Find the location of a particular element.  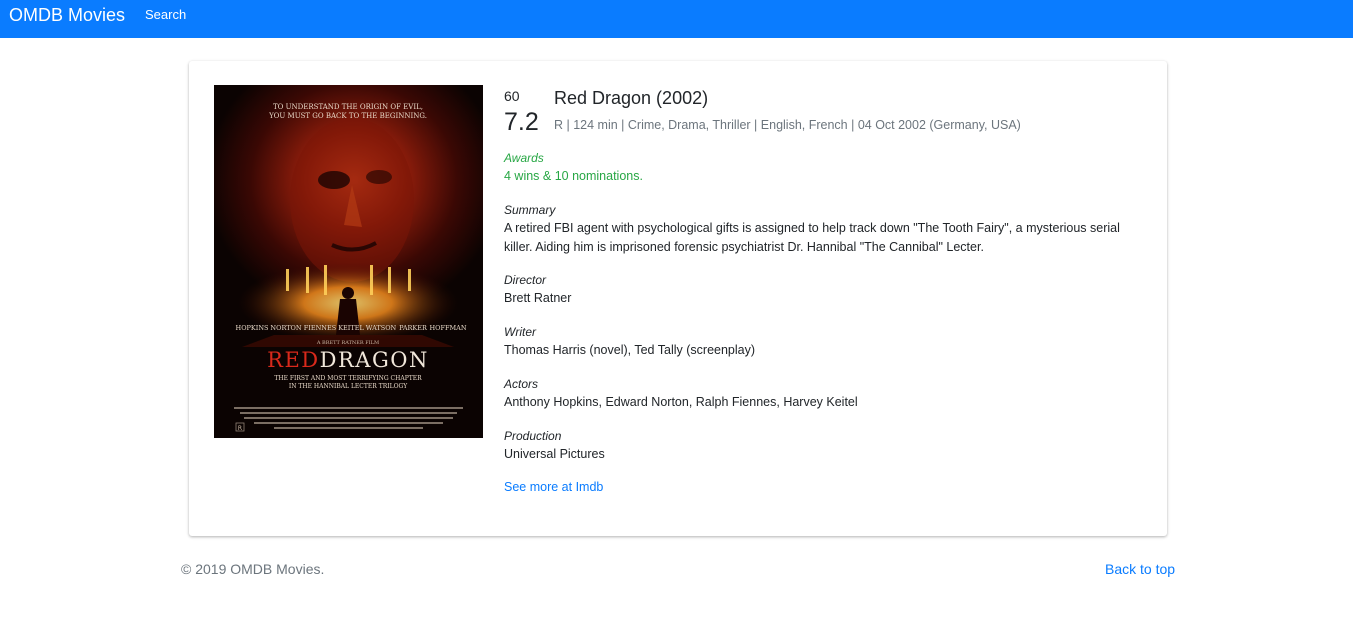

awards-section: Awards 4 wins & 10 nominations. is located at coordinates (824, 168).